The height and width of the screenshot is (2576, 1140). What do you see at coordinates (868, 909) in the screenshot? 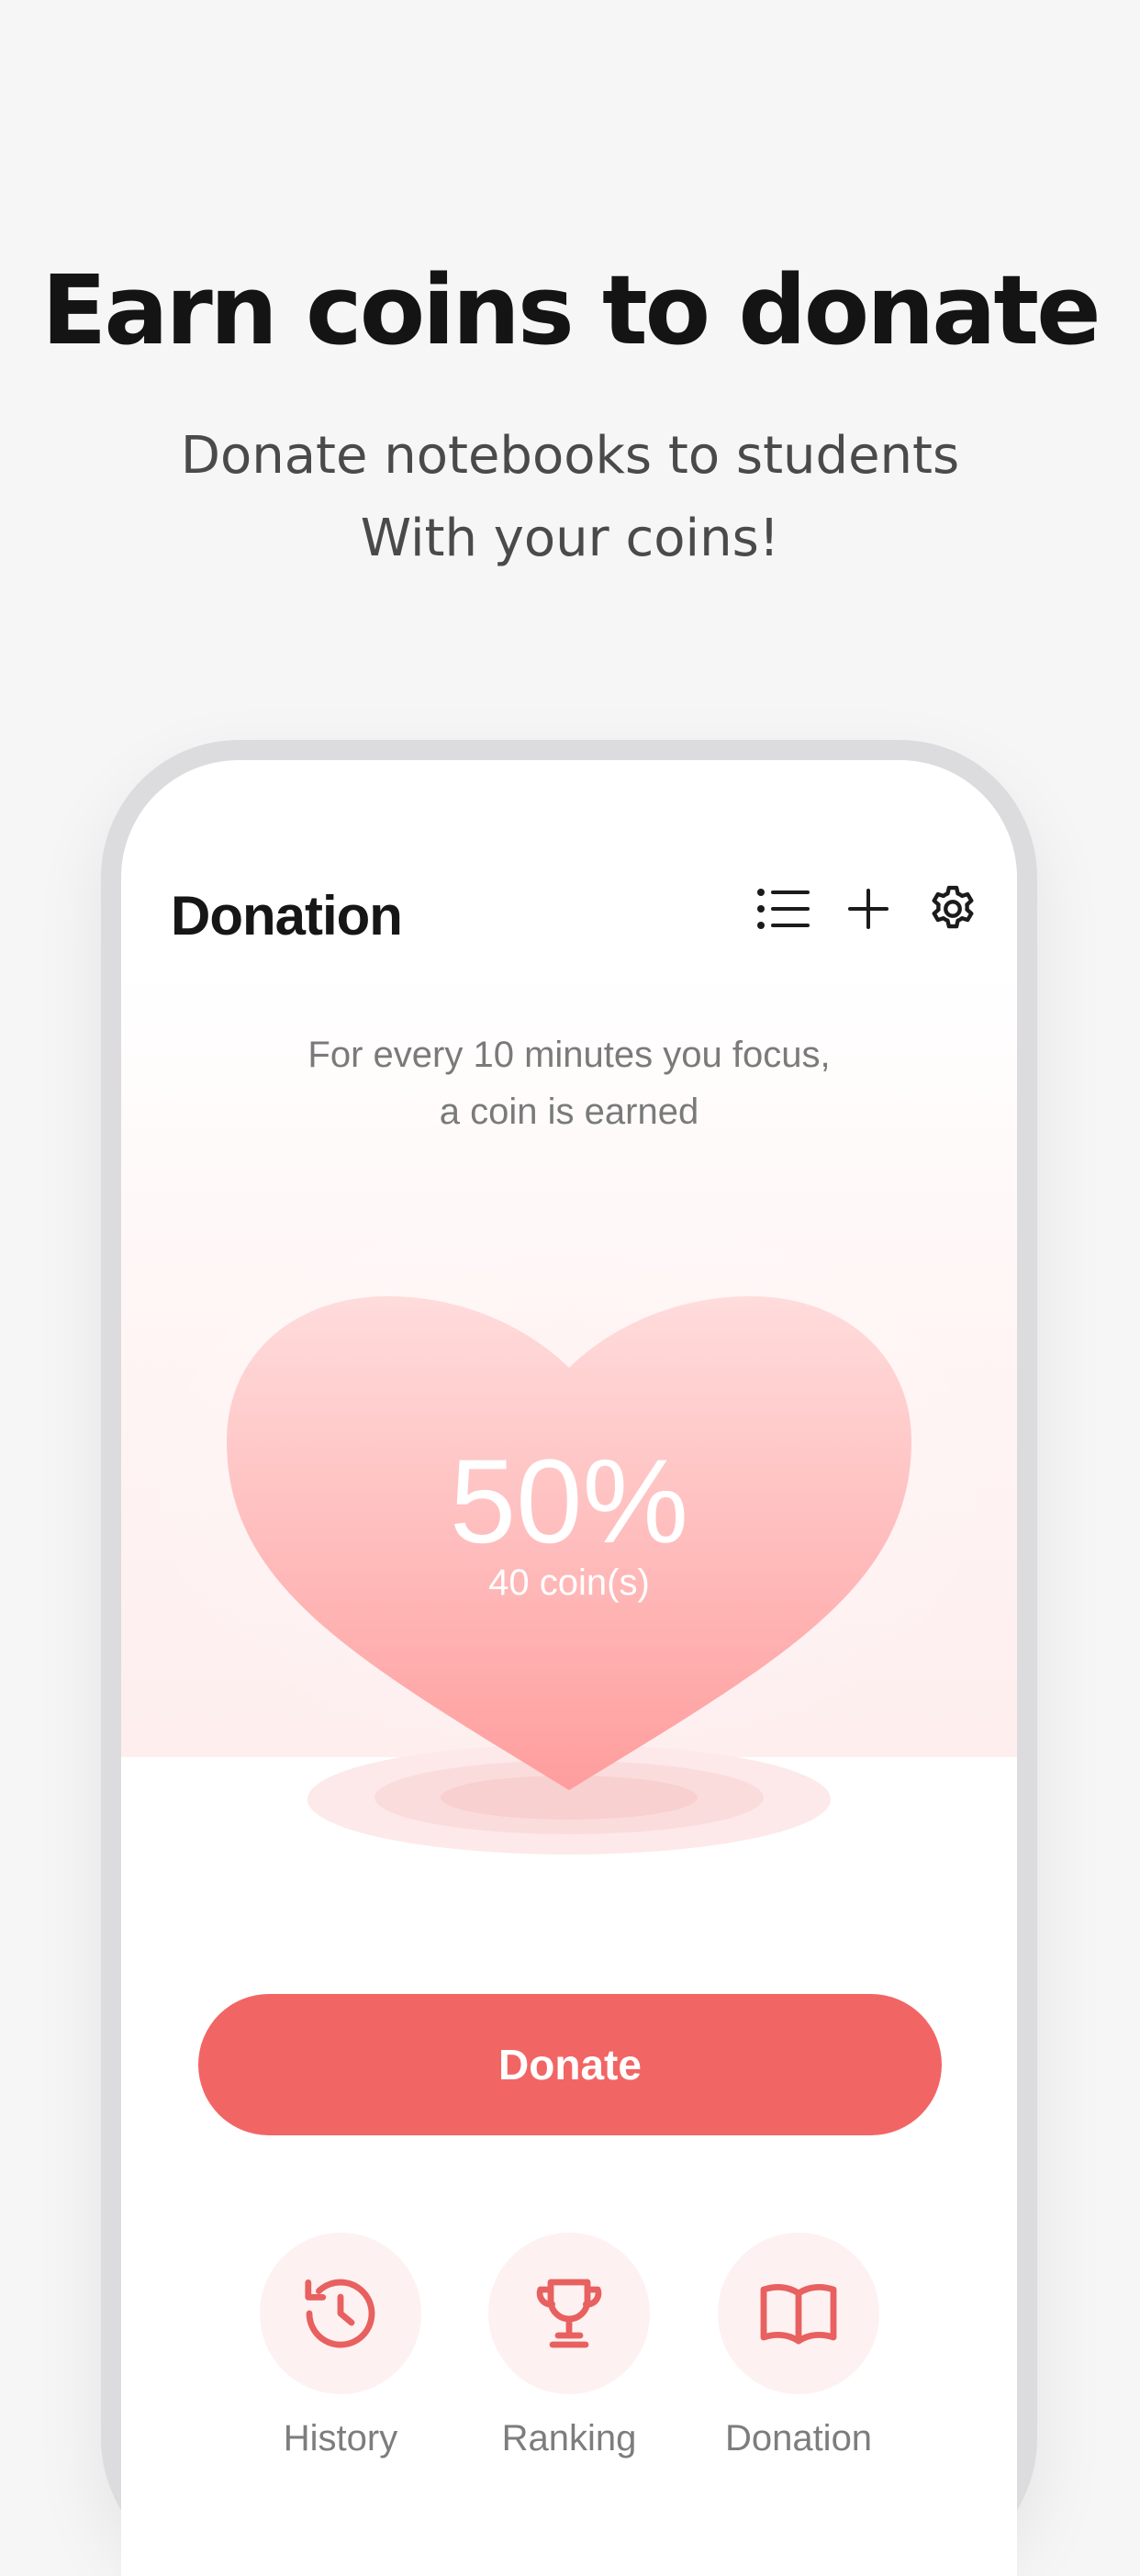
I see `plus-icon` at bounding box center [868, 909].